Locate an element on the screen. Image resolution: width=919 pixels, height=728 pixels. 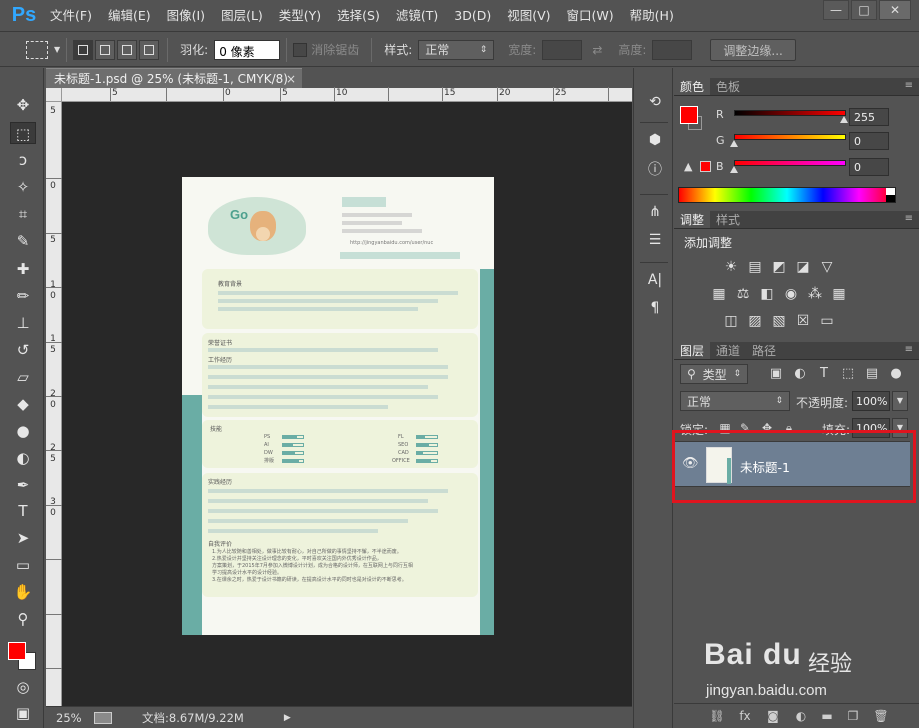
r-value: 255 is located at coordinates (869, 117).